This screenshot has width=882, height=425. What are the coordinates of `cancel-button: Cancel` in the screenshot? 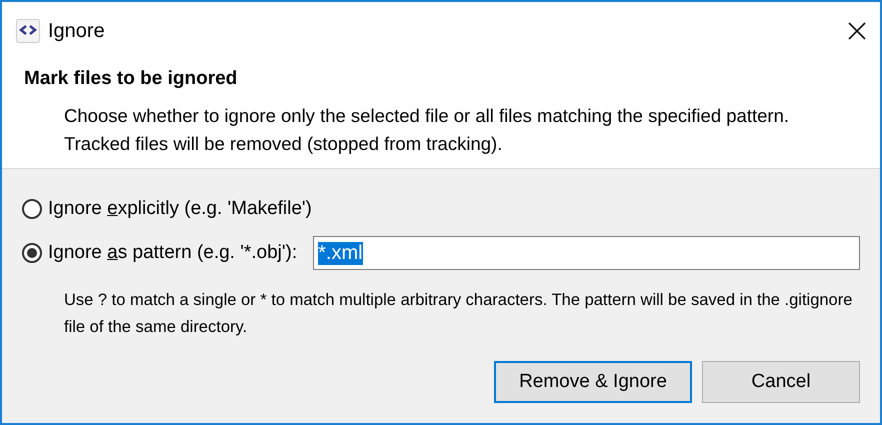 It's located at (781, 382).